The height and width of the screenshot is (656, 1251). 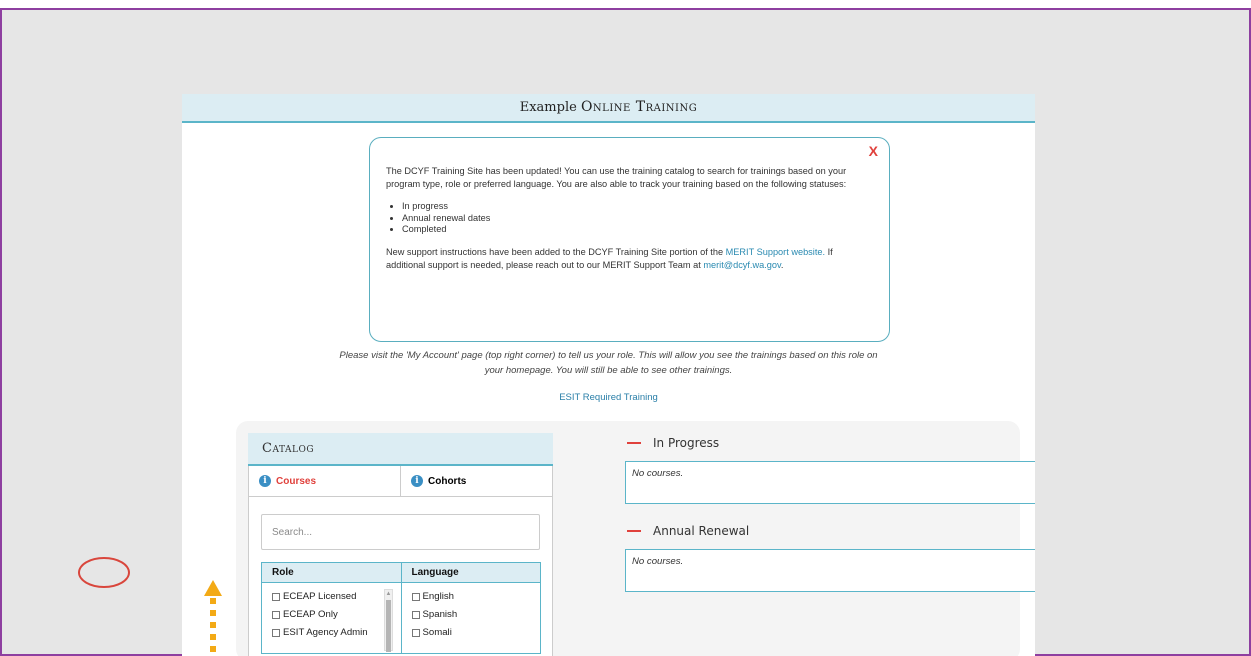 What do you see at coordinates (104, 572) in the screenshot?
I see `role-highlight-annotation` at bounding box center [104, 572].